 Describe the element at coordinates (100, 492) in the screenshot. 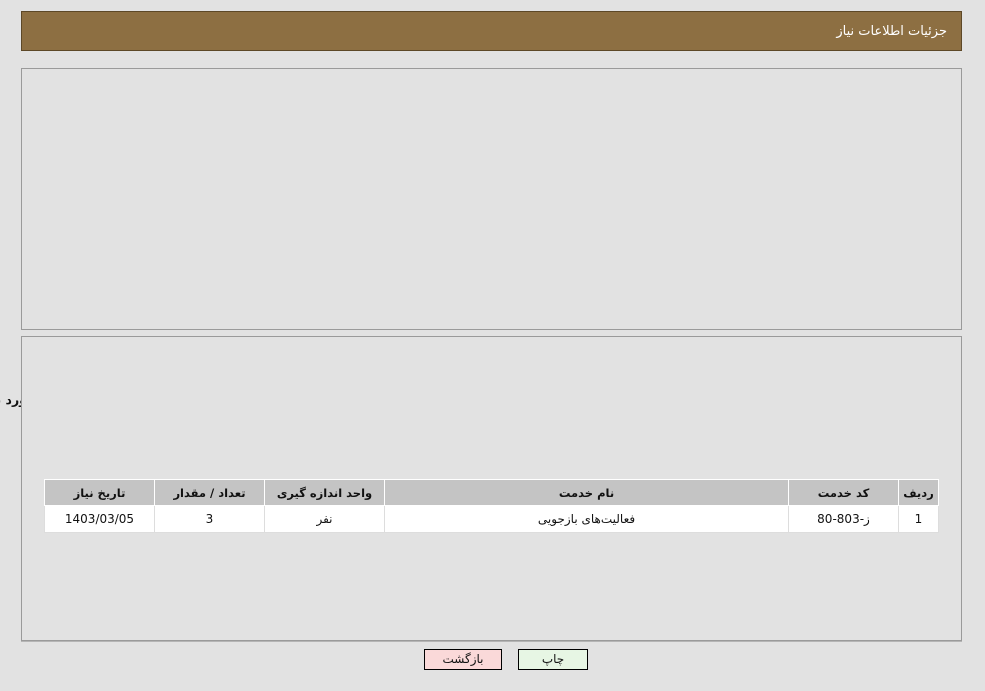

I see `table-col-date: تاریخ نیاز` at that location.